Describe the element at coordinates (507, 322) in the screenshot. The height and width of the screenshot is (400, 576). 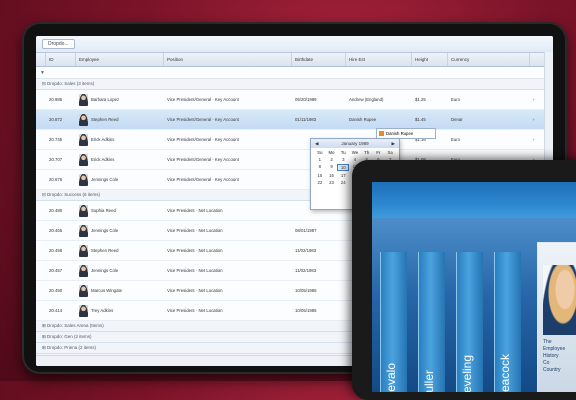
I see `tablet-pillar-4: Peacock` at that location.